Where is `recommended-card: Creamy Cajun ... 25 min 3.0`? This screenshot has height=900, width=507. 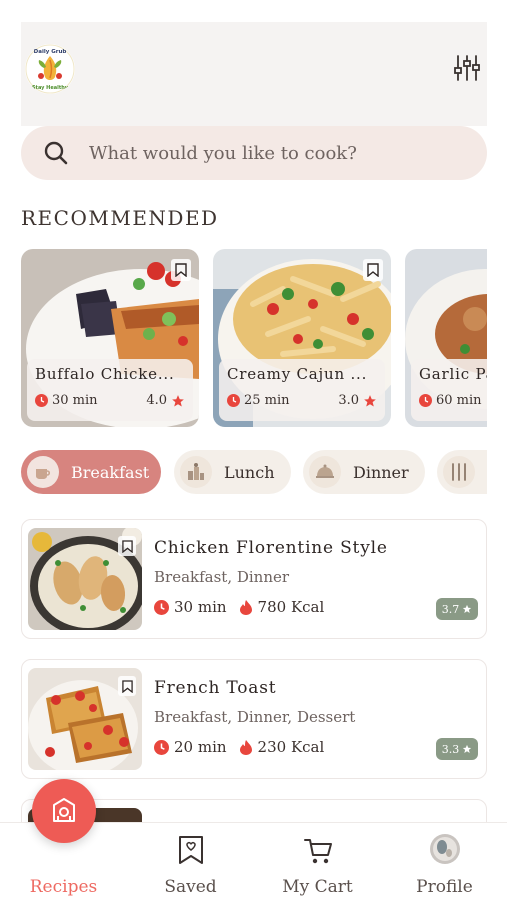
recommended-card: Creamy Cajun ... 25 min 3.0 is located at coordinates (302, 338).